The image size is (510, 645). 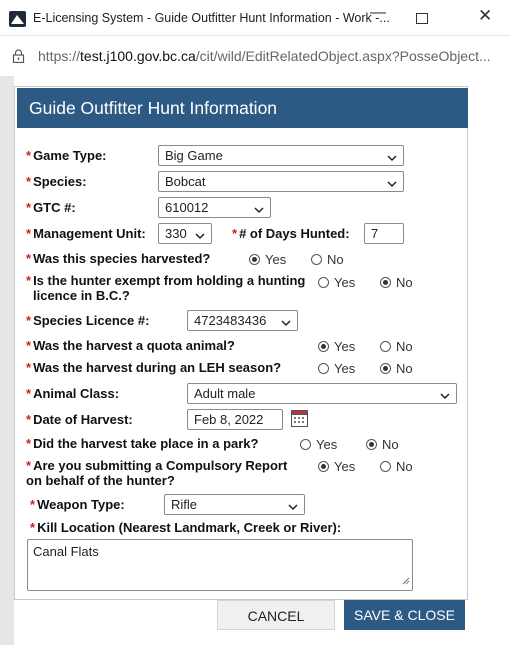 What do you see at coordinates (345, 282) in the screenshot?
I see `exempt-yes-label: Yes` at bounding box center [345, 282].